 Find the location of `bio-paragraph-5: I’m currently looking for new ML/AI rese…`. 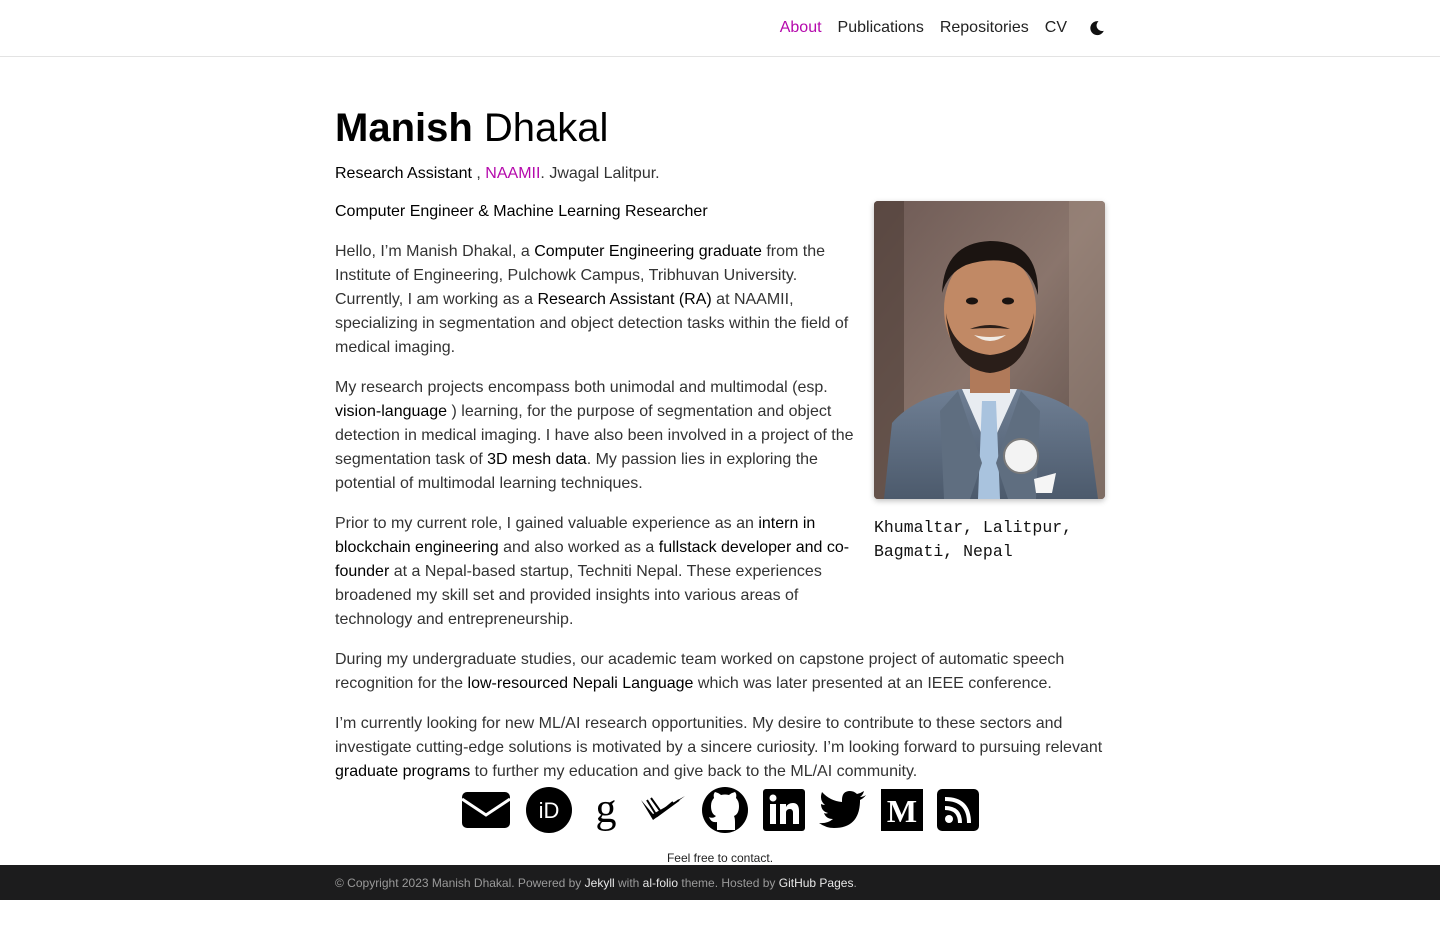

bio-paragraph-5: I’m currently looking for new ML/AI rese… is located at coordinates (720, 748).